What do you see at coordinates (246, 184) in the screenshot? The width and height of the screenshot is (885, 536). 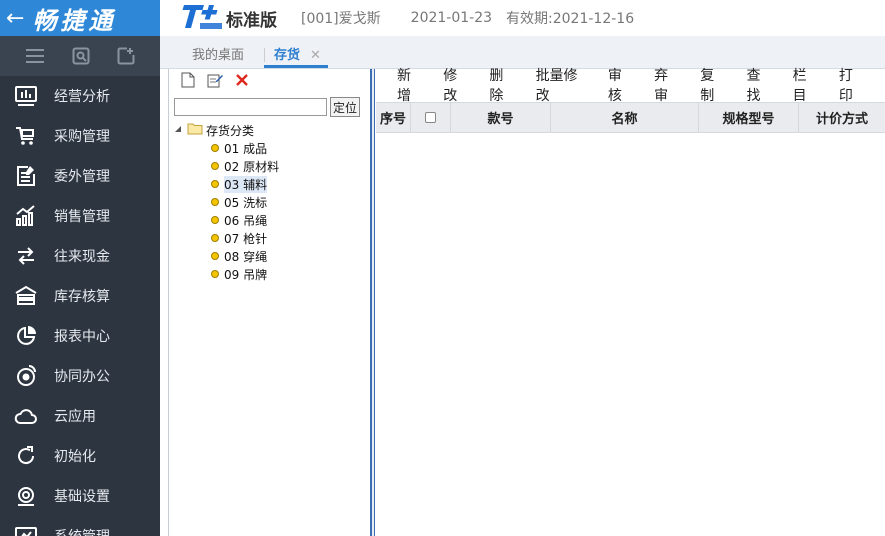 I see `tree-node-label: 03 辅料` at bounding box center [246, 184].